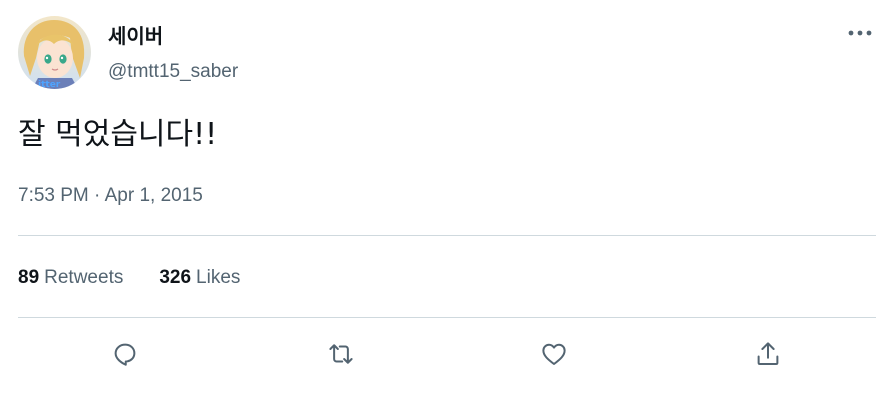 This screenshot has width=894, height=409. Describe the element at coordinates (84, 277) in the screenshot. I see `retweets-label: Retweets` at that location.